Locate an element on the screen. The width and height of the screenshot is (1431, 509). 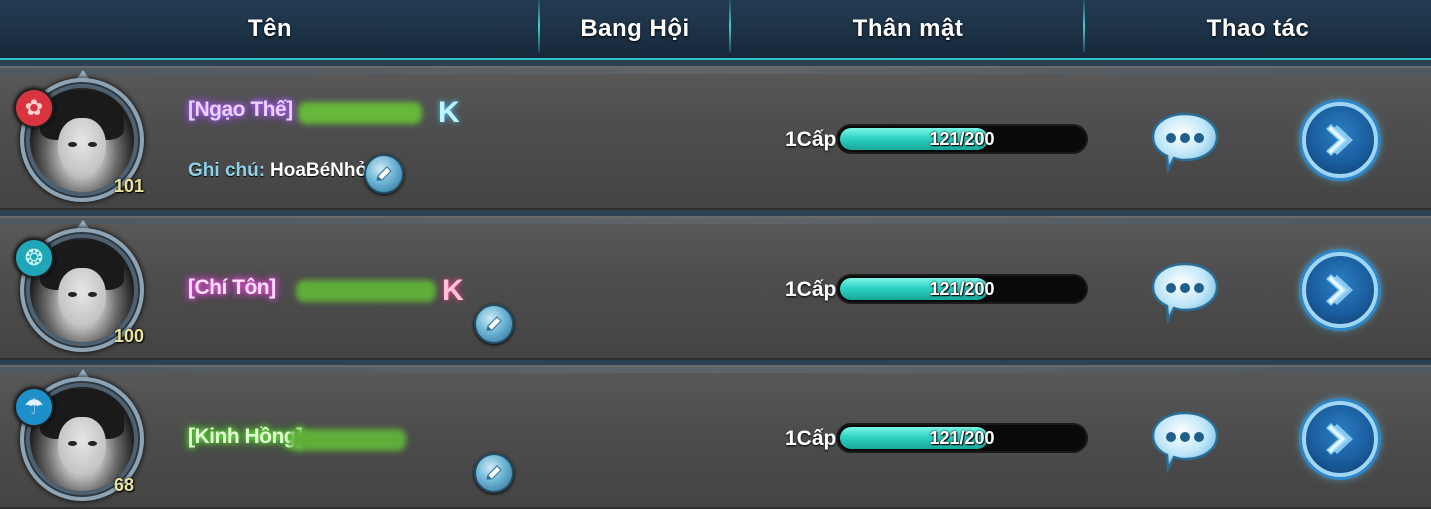
column-header-name: Tên is located at coordinates (270, 28).